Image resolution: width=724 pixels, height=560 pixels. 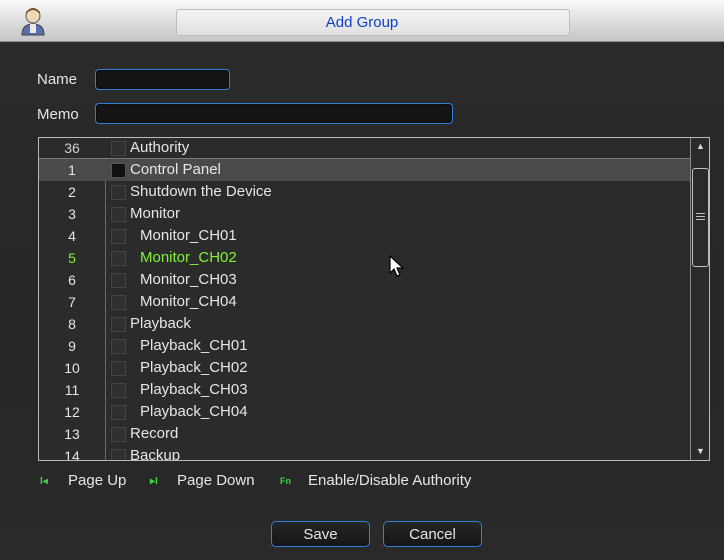 What do you see at coordinates (188, 301) in the screenshot?
I see `authority-label: Monitor_CH04` at bounding box center [188, 301].